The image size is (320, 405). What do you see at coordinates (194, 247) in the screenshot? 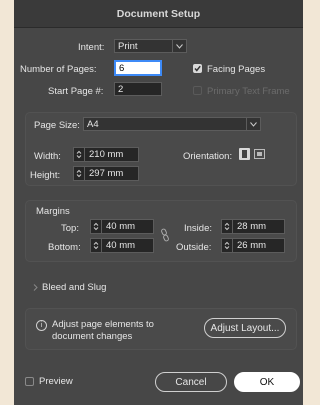
I see `margin-outside-label: Outside:` at bounding box center [194, 247].